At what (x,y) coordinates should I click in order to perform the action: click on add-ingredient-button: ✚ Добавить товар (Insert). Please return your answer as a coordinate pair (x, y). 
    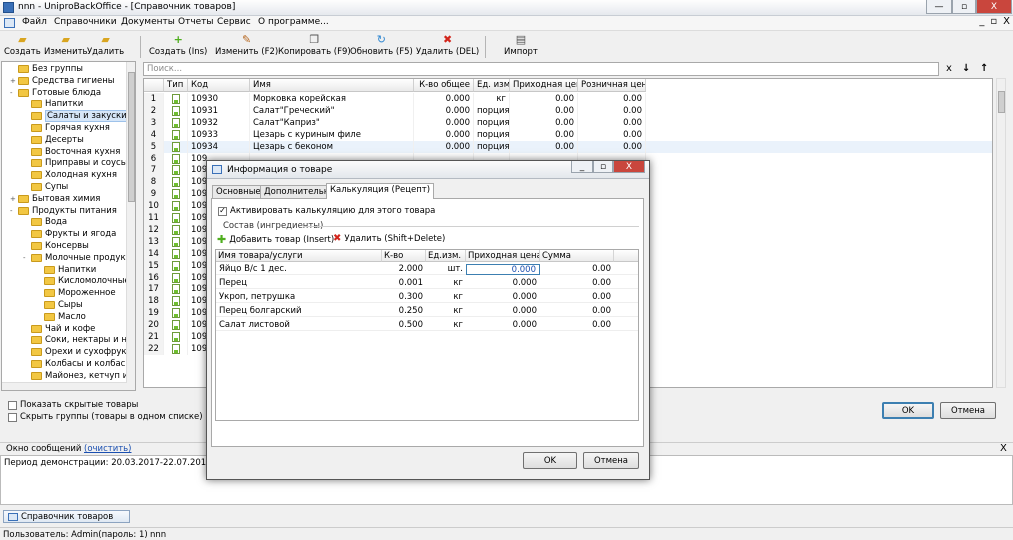
    Looking at the image, I should click on (275, 239).